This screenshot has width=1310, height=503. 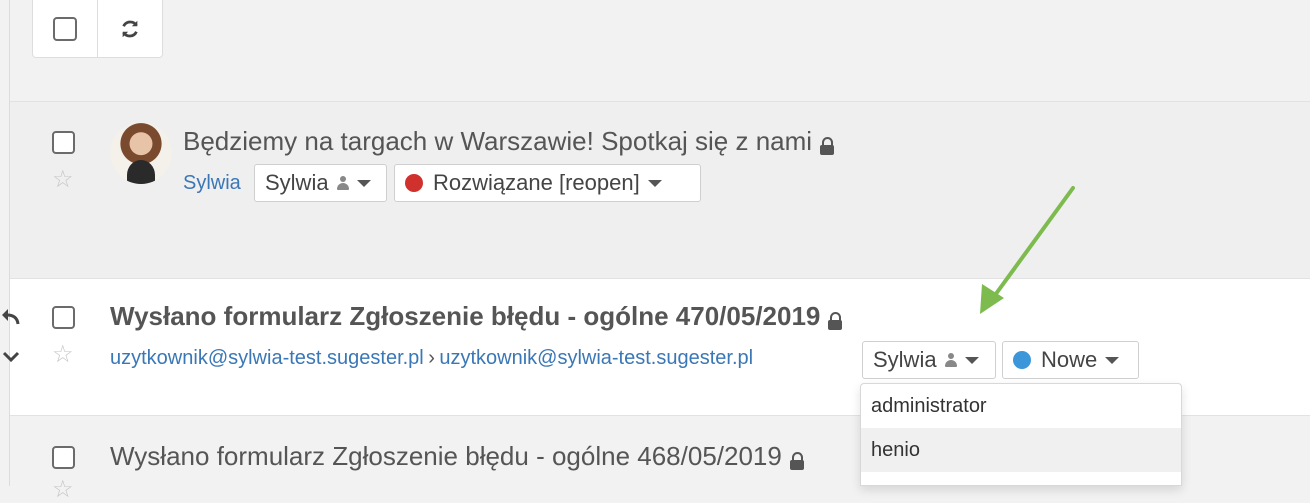 I want to click on status-dropdown: Rozwiązane [reopen], so click(x=547, y=183).